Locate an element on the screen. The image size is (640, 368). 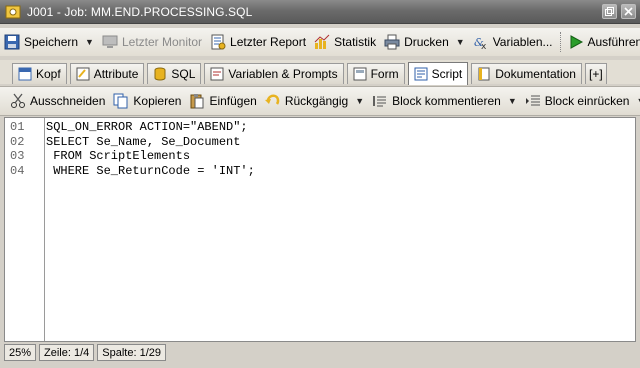
line-number: 03 is located at coordinates (17, 156).